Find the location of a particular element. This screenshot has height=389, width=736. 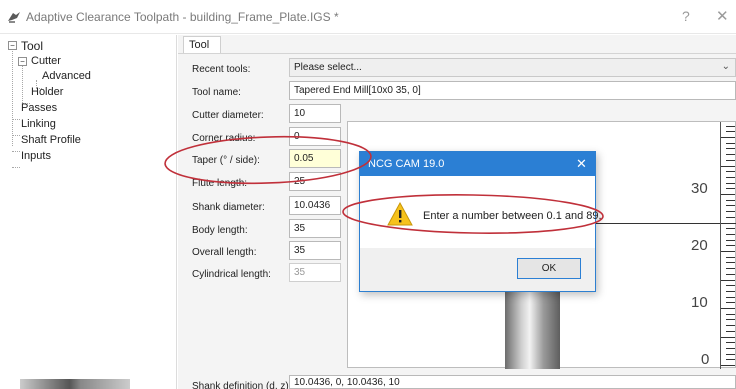

cutter-diameter-label: Cutter diameter: is located at coordinates (228, 115).